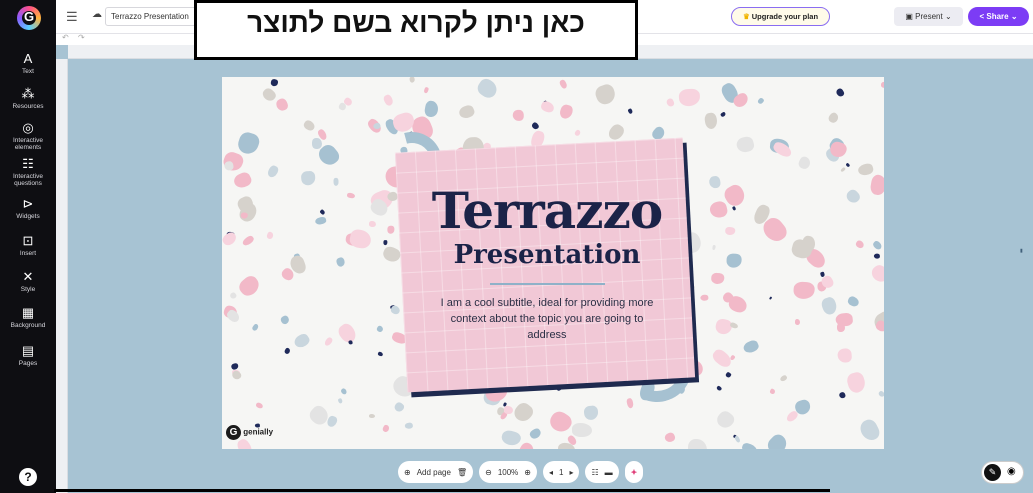 The height and width of the screenshot is (493, 1033). I want to click on sidebar-item-pages: ▤ Pages, so click(28, 356).